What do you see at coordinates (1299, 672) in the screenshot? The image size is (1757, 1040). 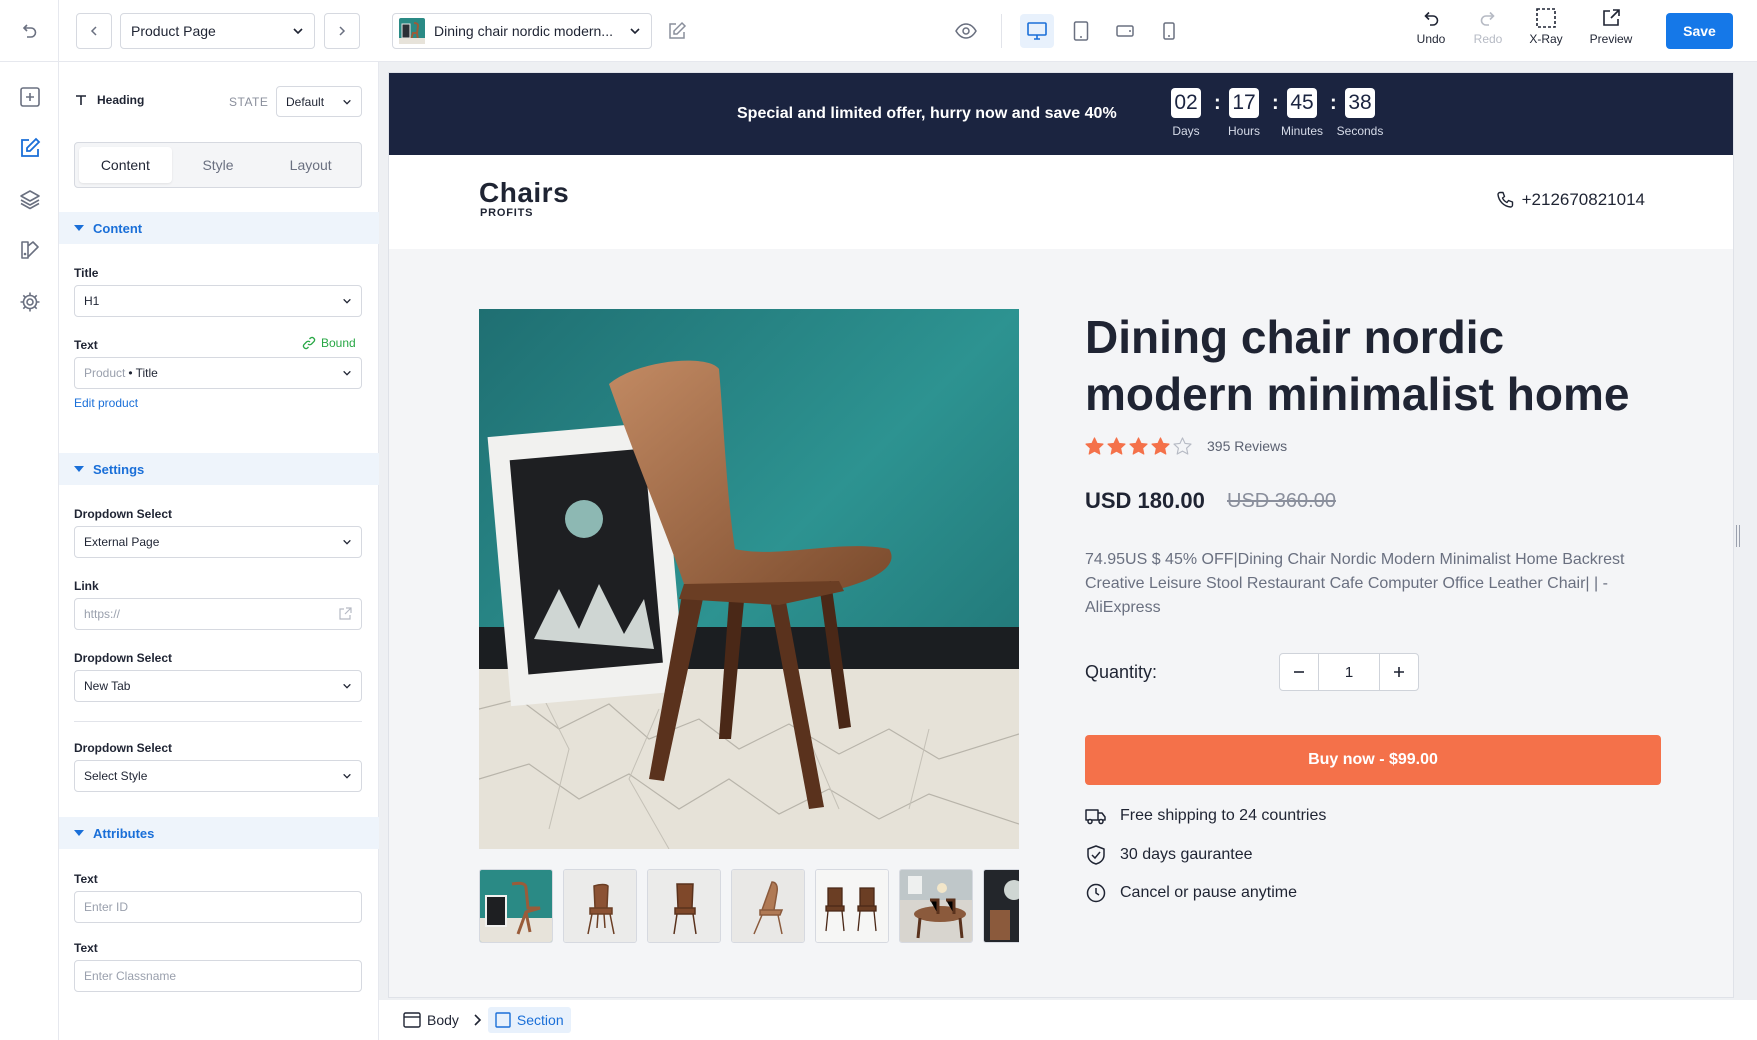 I see `decrease-quantity-button` at bounding box center [1299, 672].